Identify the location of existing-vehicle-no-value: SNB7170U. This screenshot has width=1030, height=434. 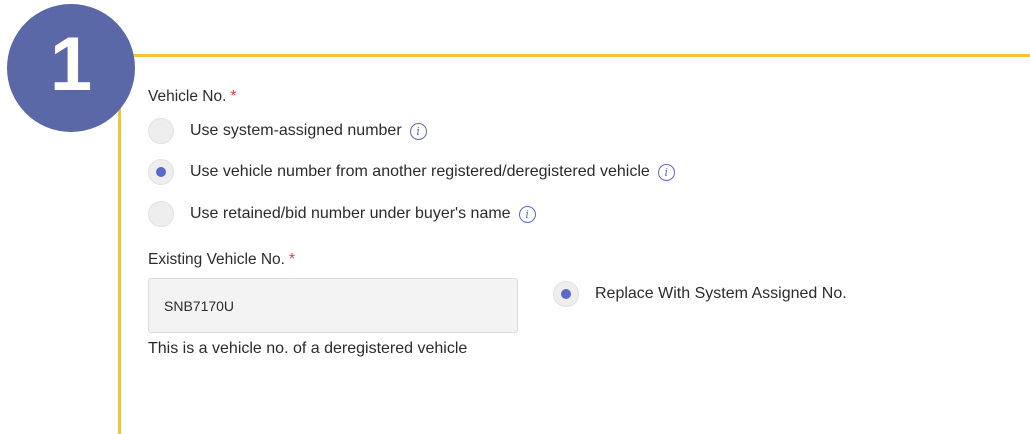
(199, 305).